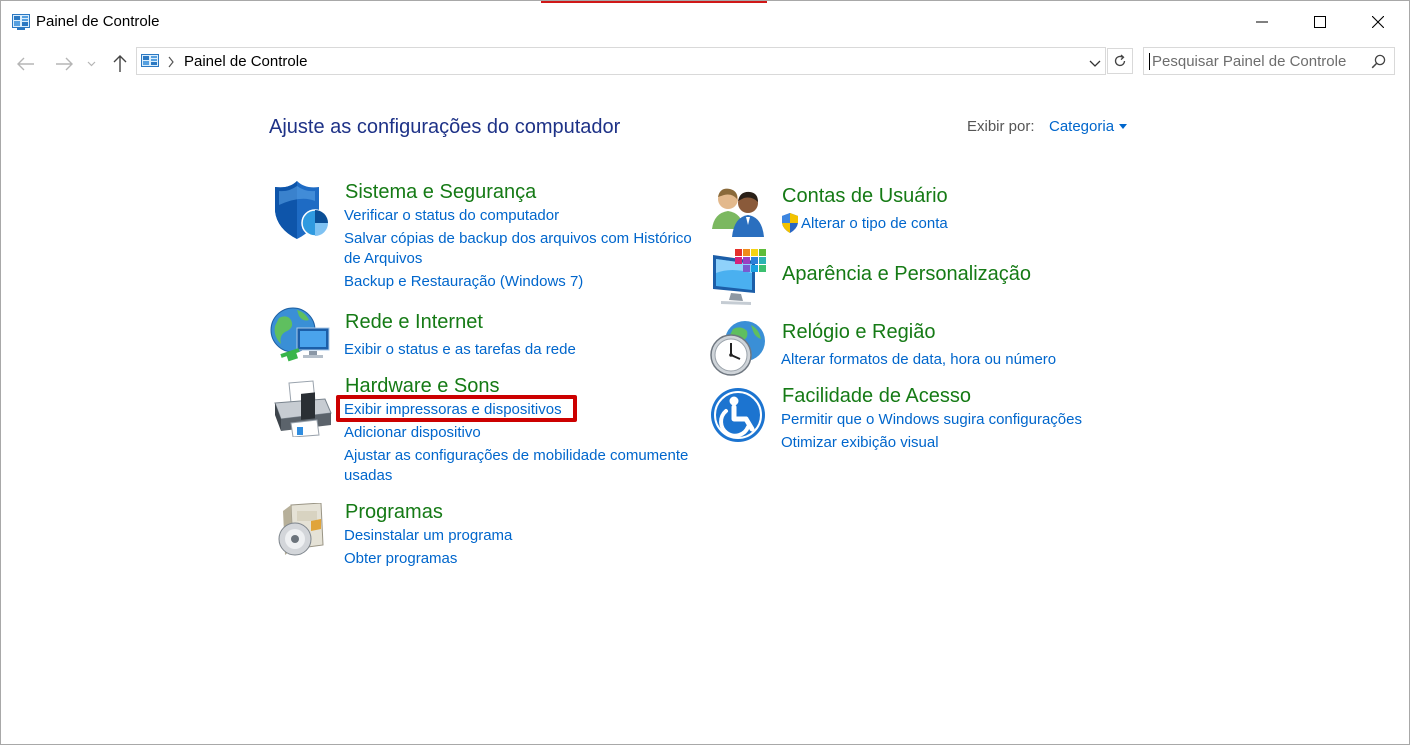 The height and width of the screenshot is (745, 1410). I want to click on refresh-button, so click(1120, 61).